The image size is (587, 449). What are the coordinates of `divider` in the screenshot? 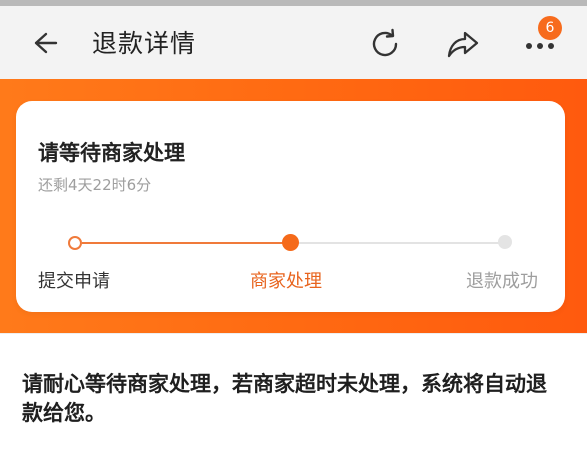 It's located at (293, 333).